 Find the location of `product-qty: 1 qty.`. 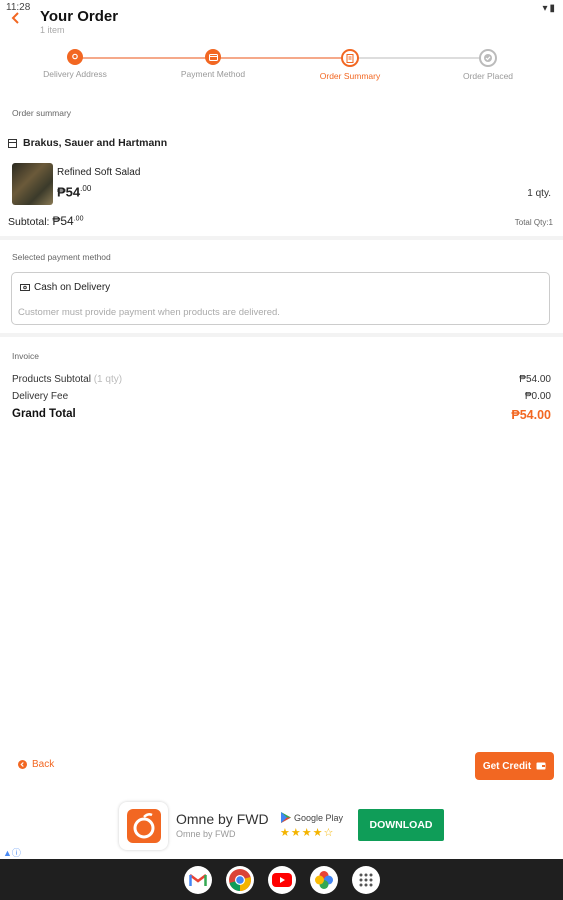

product-qty: 1 qty. is located at coordinates (539, 193).